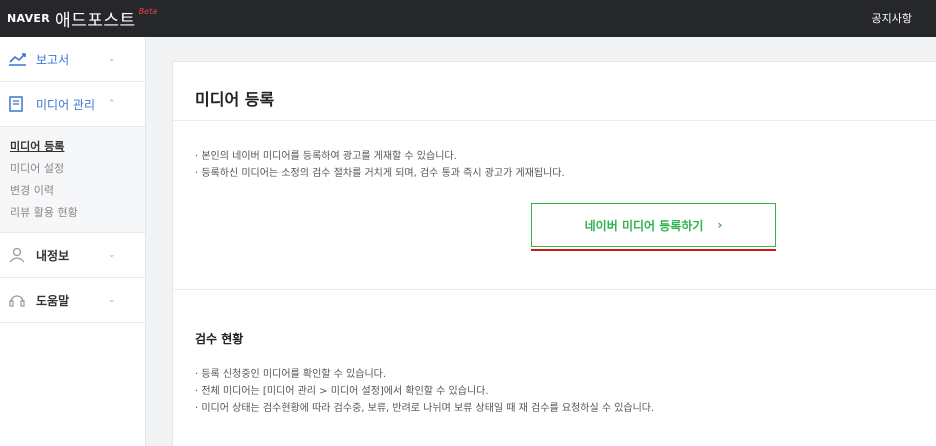 The height and width of the screenshot is (446, 936). What do you see at coordinates (77, 147) in the screenshot?
I see `submenu-media-register: 미디어 등록` at bounding box center [77, 147].